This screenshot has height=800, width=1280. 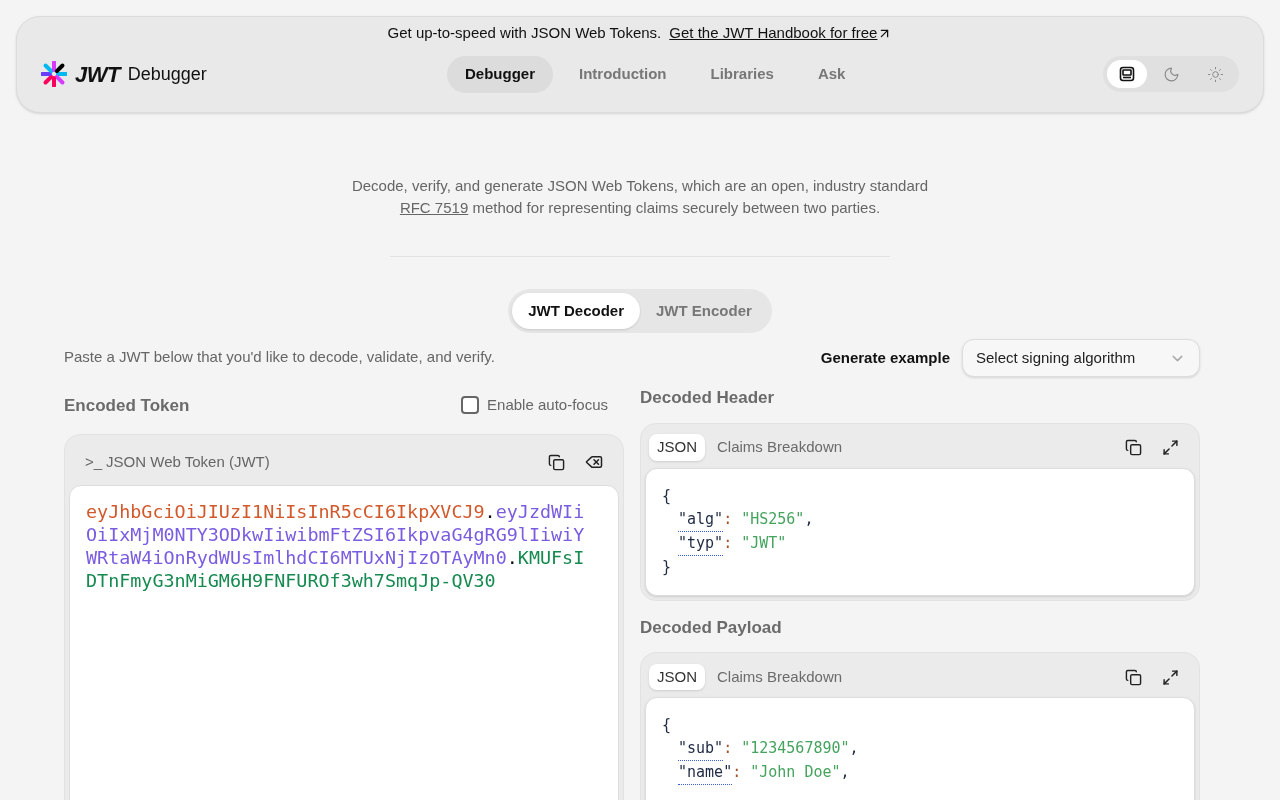 What do you see at coordinates (773, 519) in the screenshot?
I see `claim-value: "HS256"` at bounding box center [773, 519].